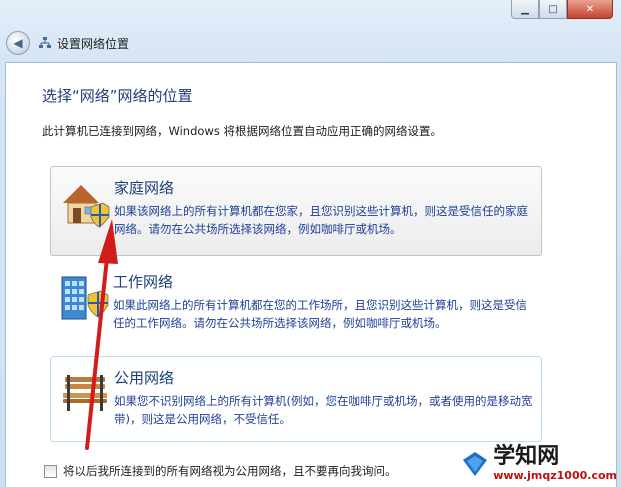 Image resolution: width=621 pixels, height=487 pixels. Describe the element at coordinates (143, 282) in the screenshot. I see `option-work-title: 工作网络` at that location.